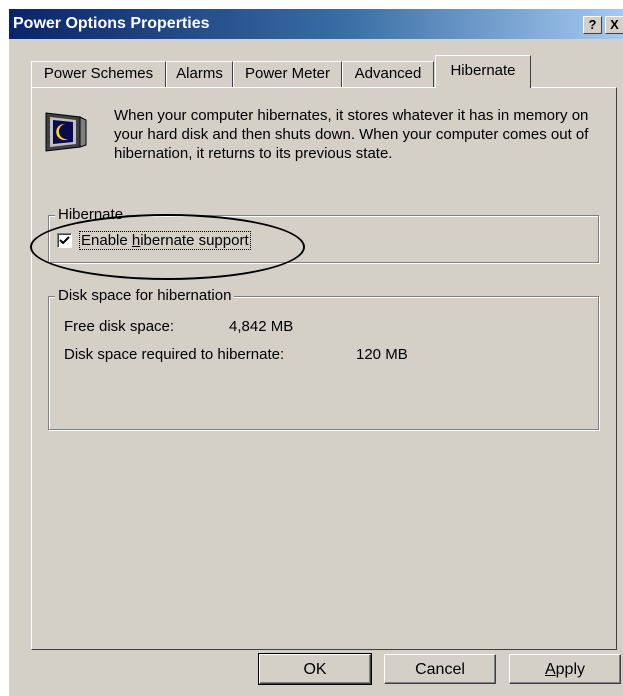  Describe the element at coordinates (199, 74) in the screenshot. I see `tab-alarms: Alarms` at that location.